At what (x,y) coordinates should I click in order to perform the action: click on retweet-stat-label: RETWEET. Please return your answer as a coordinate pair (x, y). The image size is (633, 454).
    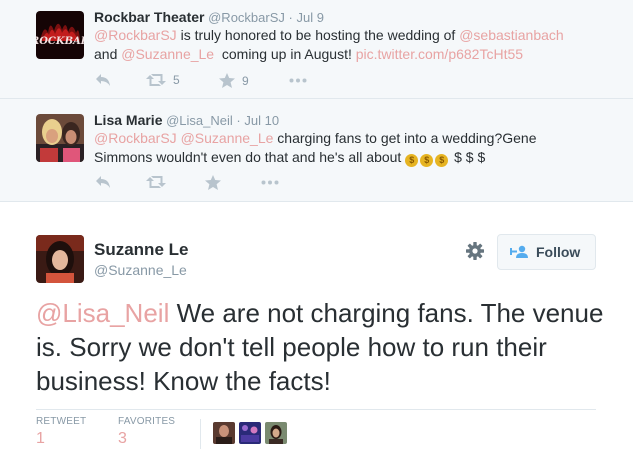
    Looking at the image, I should click on (61, 421).